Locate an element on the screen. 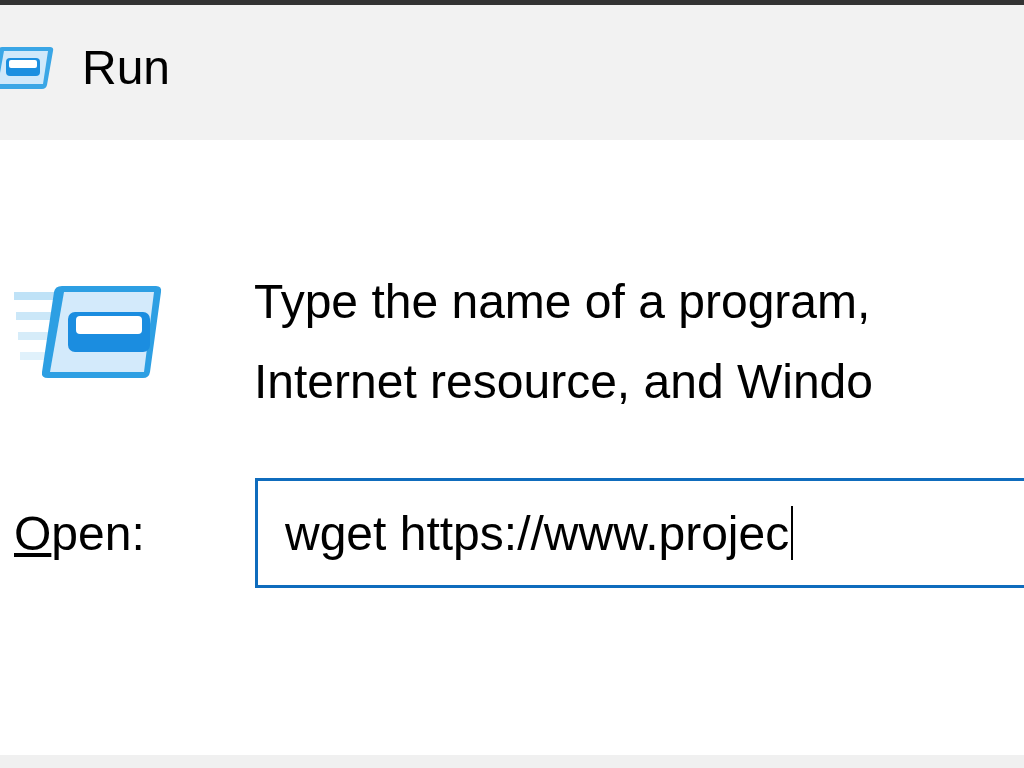 The image size is (1024, 768). instruction-text: Type the name of a program, Internet resource, and Windo is located at coordinates (563, 342).